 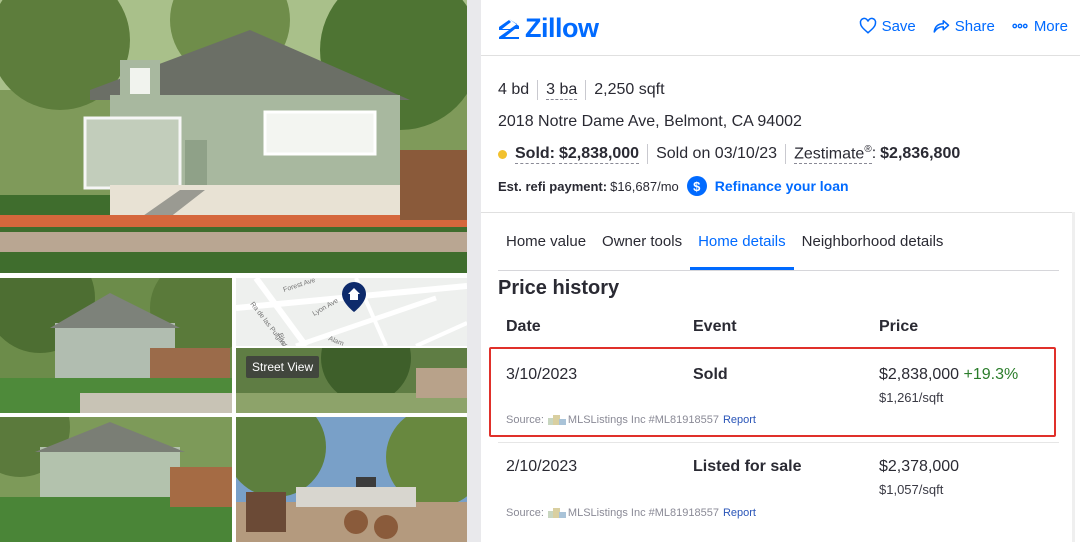 What do you see at coordinates (747, 466) in the screenshot?
I see `row-event: Listed for sale` at bounding box center [747, 466].